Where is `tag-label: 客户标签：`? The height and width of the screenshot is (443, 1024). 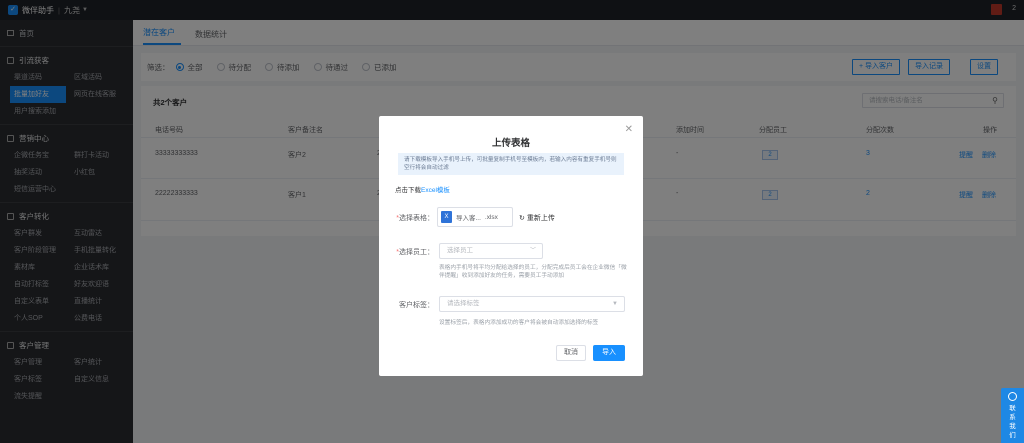 tag-label: 客户标签： is located at coordinates (409, 305).